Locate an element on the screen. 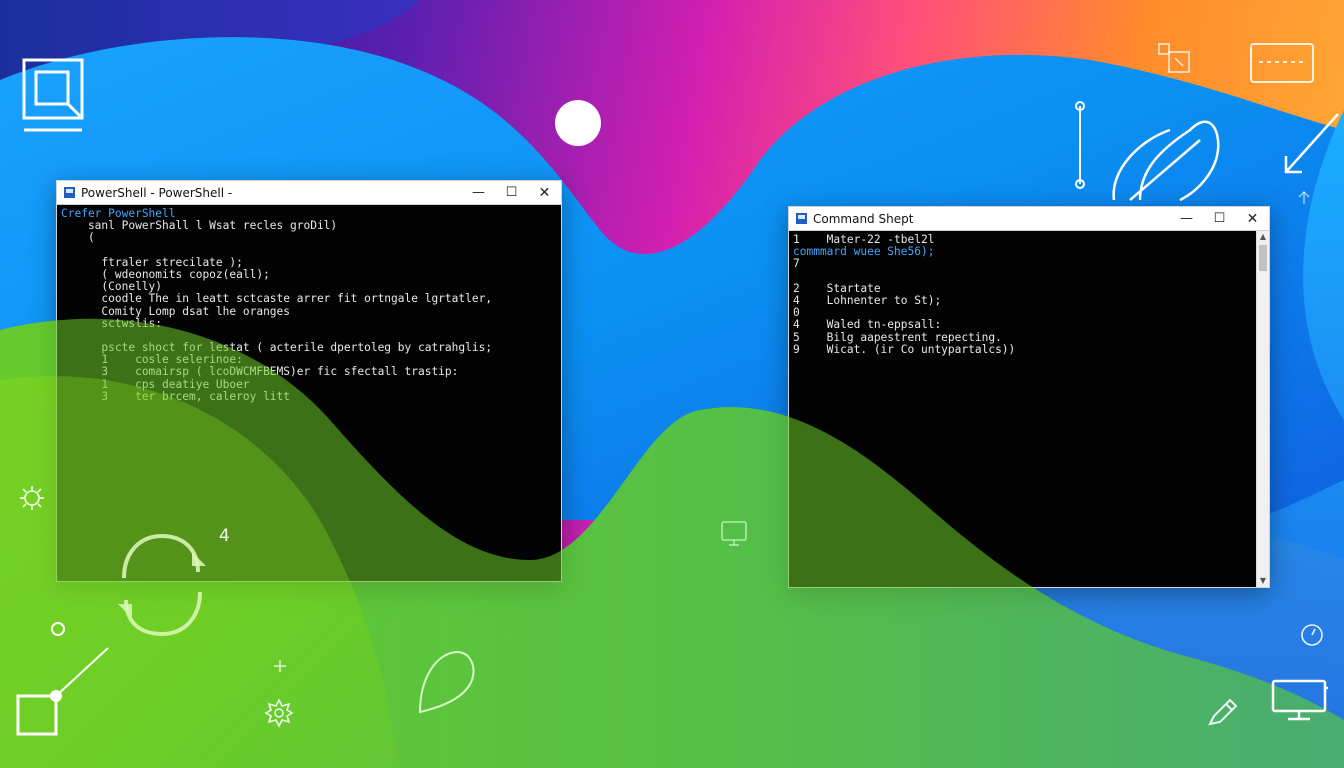 The width and height of the screenshot is (1344, 768). console-line: 3 ter brcem, caleroy litt is located at coordinates (176, 396).